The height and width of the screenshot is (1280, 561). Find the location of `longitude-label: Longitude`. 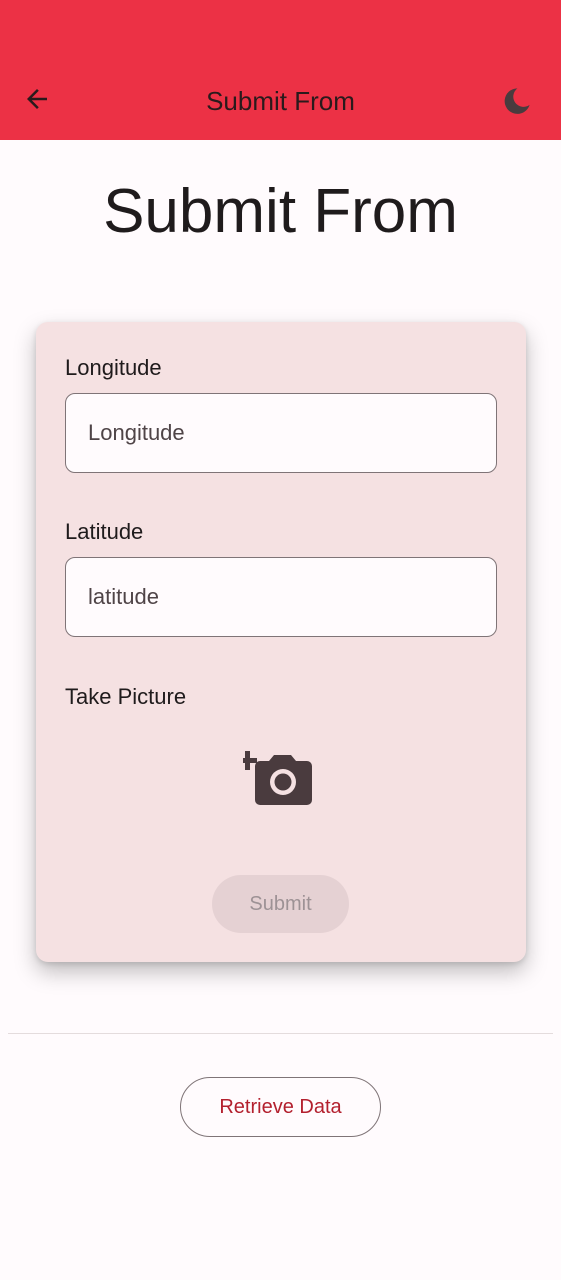

longitude-label: Longitude is located at coordinates (113, 367).